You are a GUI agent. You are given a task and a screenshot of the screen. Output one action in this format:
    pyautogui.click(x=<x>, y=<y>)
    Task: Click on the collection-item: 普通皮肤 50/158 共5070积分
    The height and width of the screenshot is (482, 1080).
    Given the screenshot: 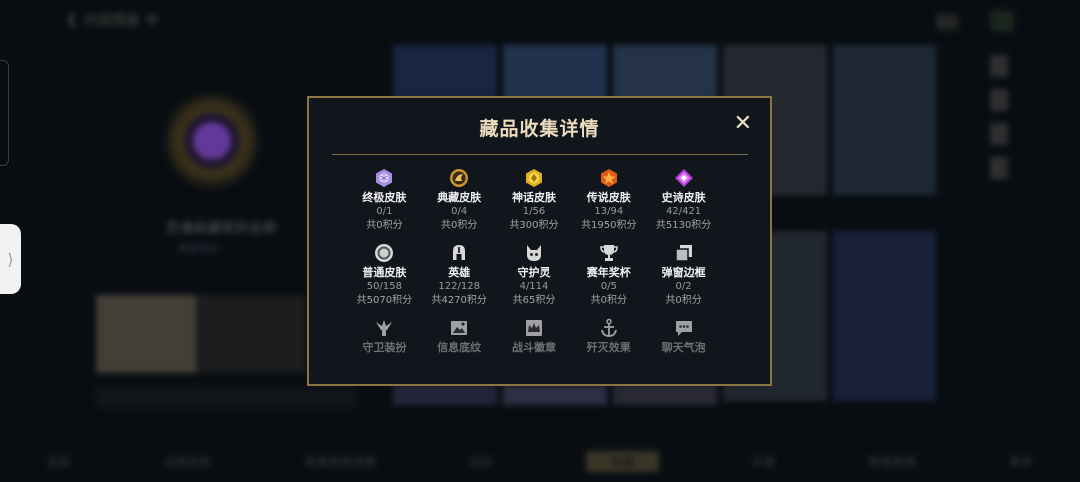 What is the action you would take?
    pyautogui.click(x=384, y=276)
    